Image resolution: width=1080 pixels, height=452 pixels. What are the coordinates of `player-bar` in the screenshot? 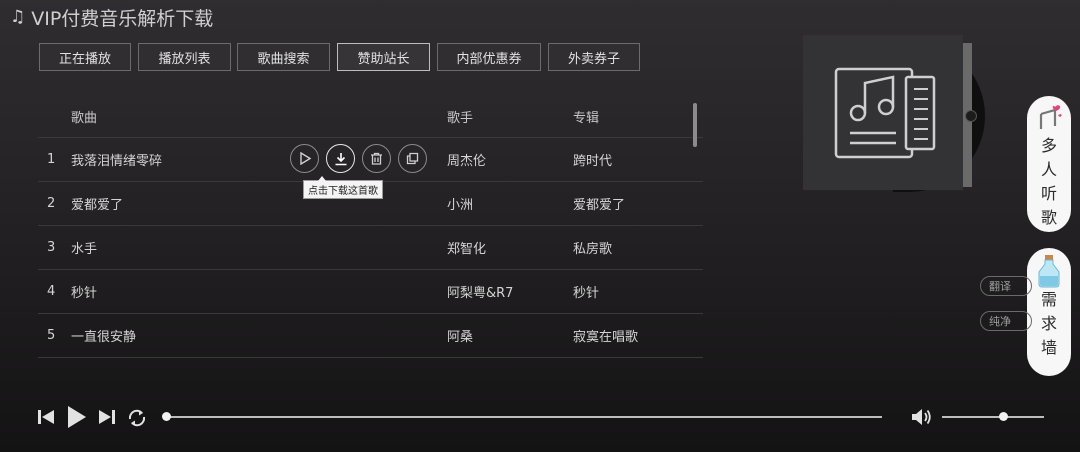 It's located at (540, 418).